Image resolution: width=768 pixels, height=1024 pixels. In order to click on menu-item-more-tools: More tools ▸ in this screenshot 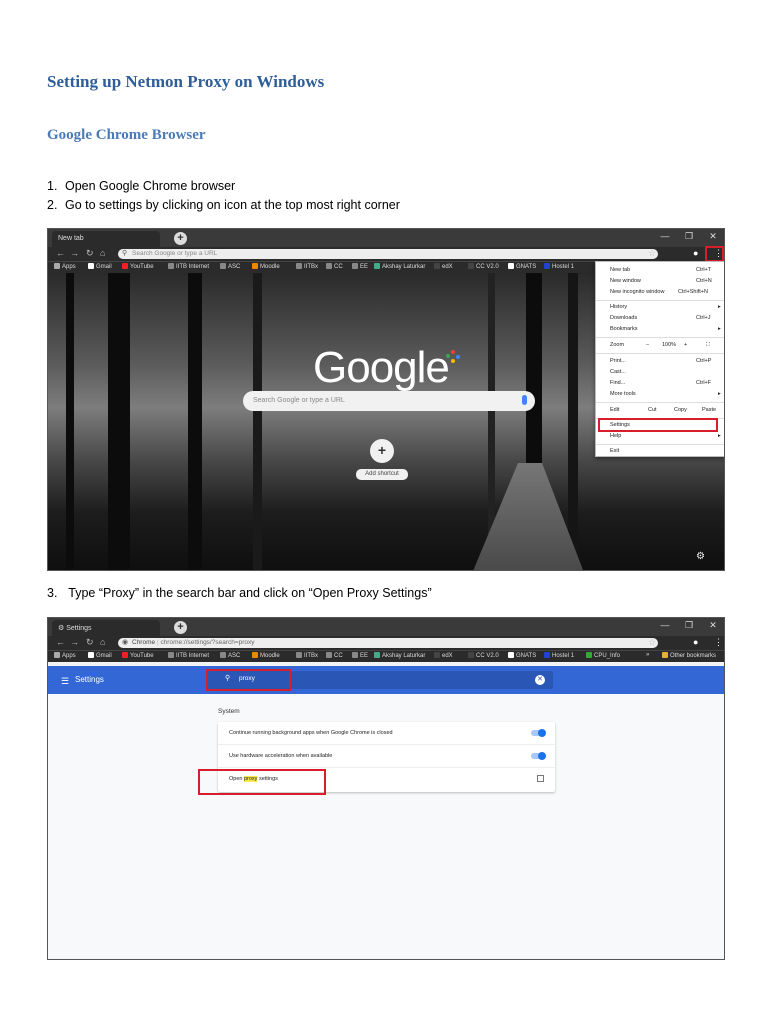, I will do `click(665, 394)`.